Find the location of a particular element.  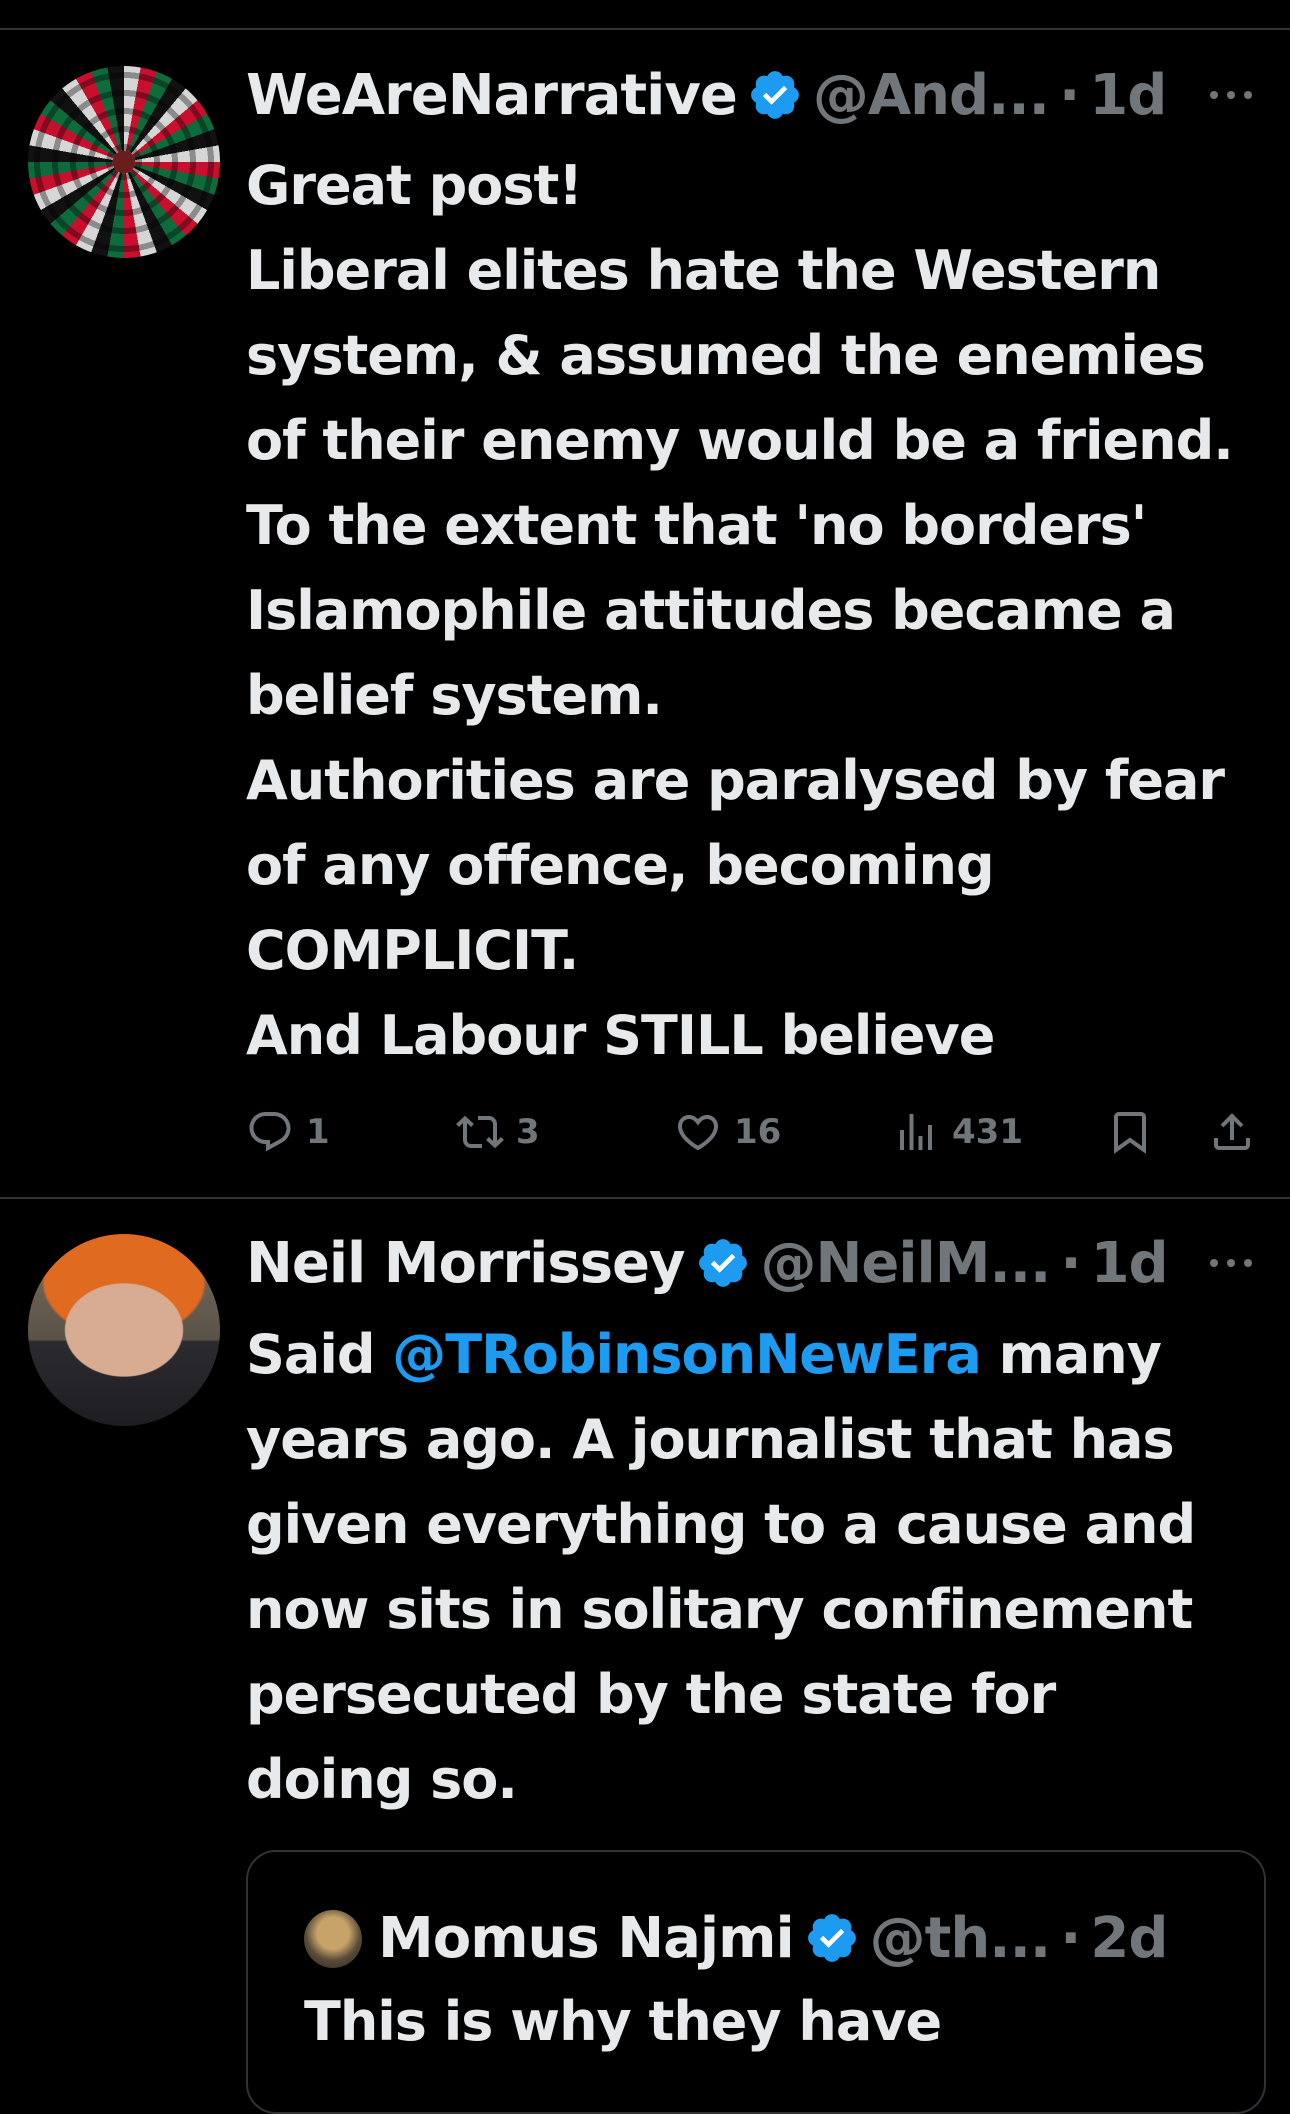

post-header: Neil Morrissey @NeilM... · 1d is located at coordinates (707, 1263).